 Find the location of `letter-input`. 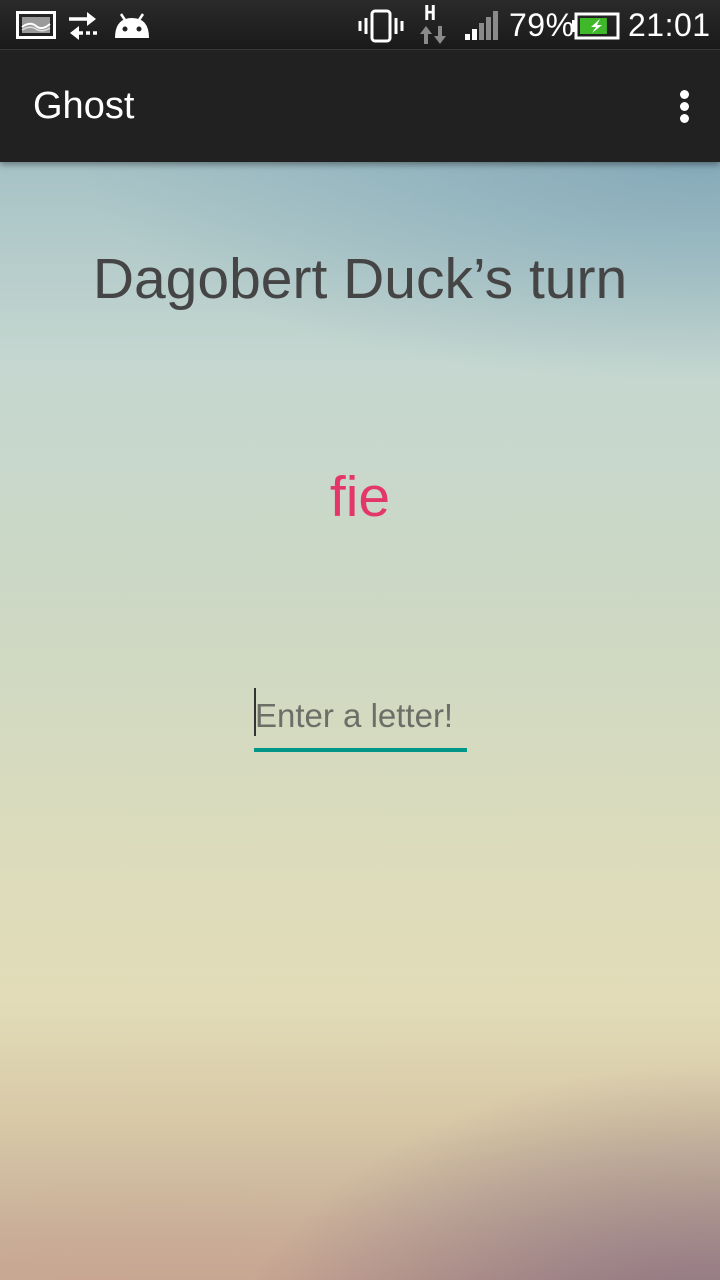

letter-input is located at coordinates (360, 718).